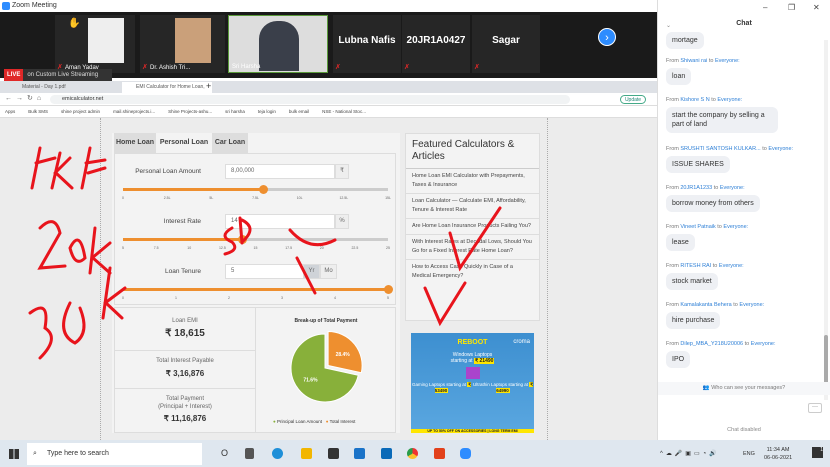 This screenshot has width=830, height=467. What do you see at coordinates (506, 44) in the screenshot?
I see `participant-tile: Sagar ✗` at bounding box center [506, 44].